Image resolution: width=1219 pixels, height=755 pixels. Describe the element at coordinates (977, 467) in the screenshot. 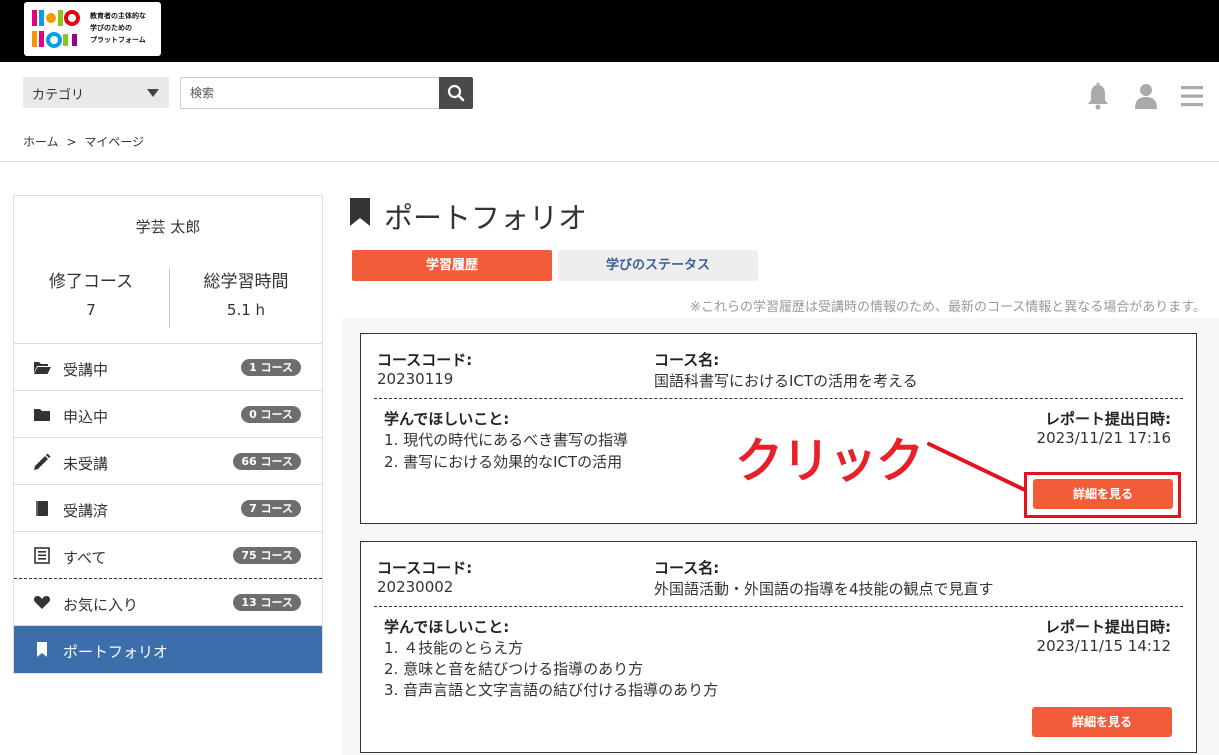

I see `annotation-arrow-icon` at that location.